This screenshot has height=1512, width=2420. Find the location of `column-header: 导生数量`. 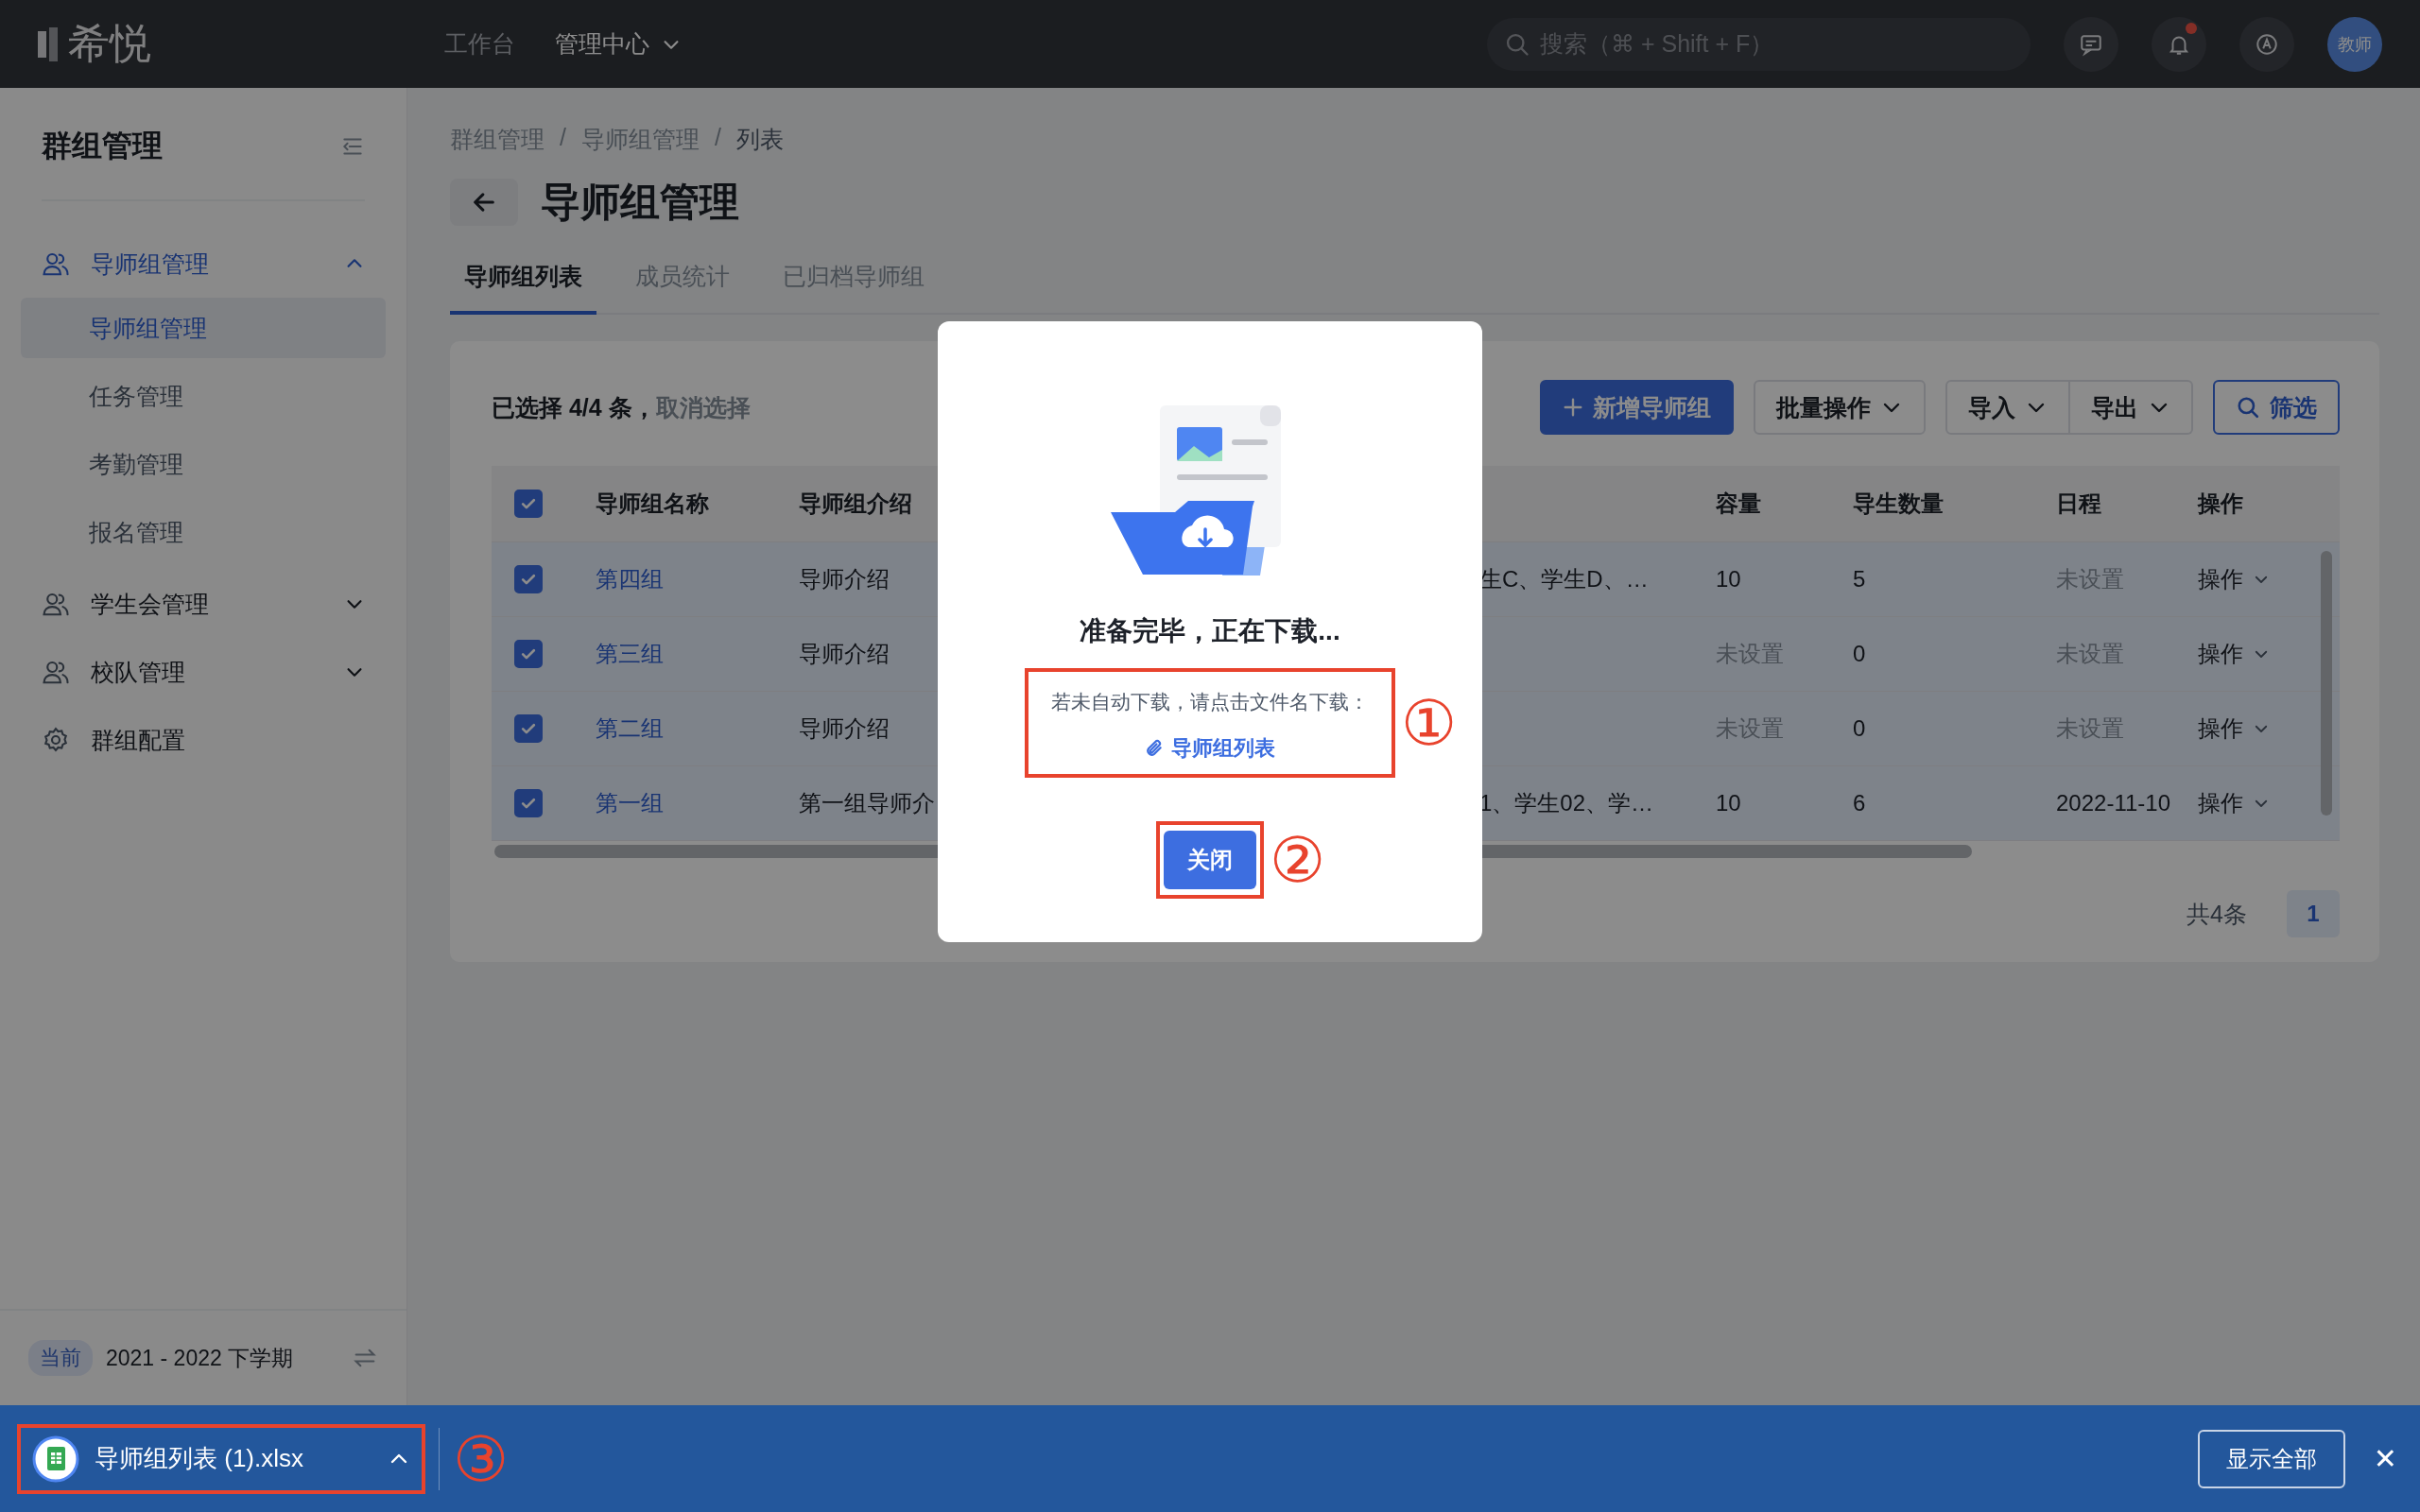

column-header: 导生数量 is located at coordinates (1898, 504).